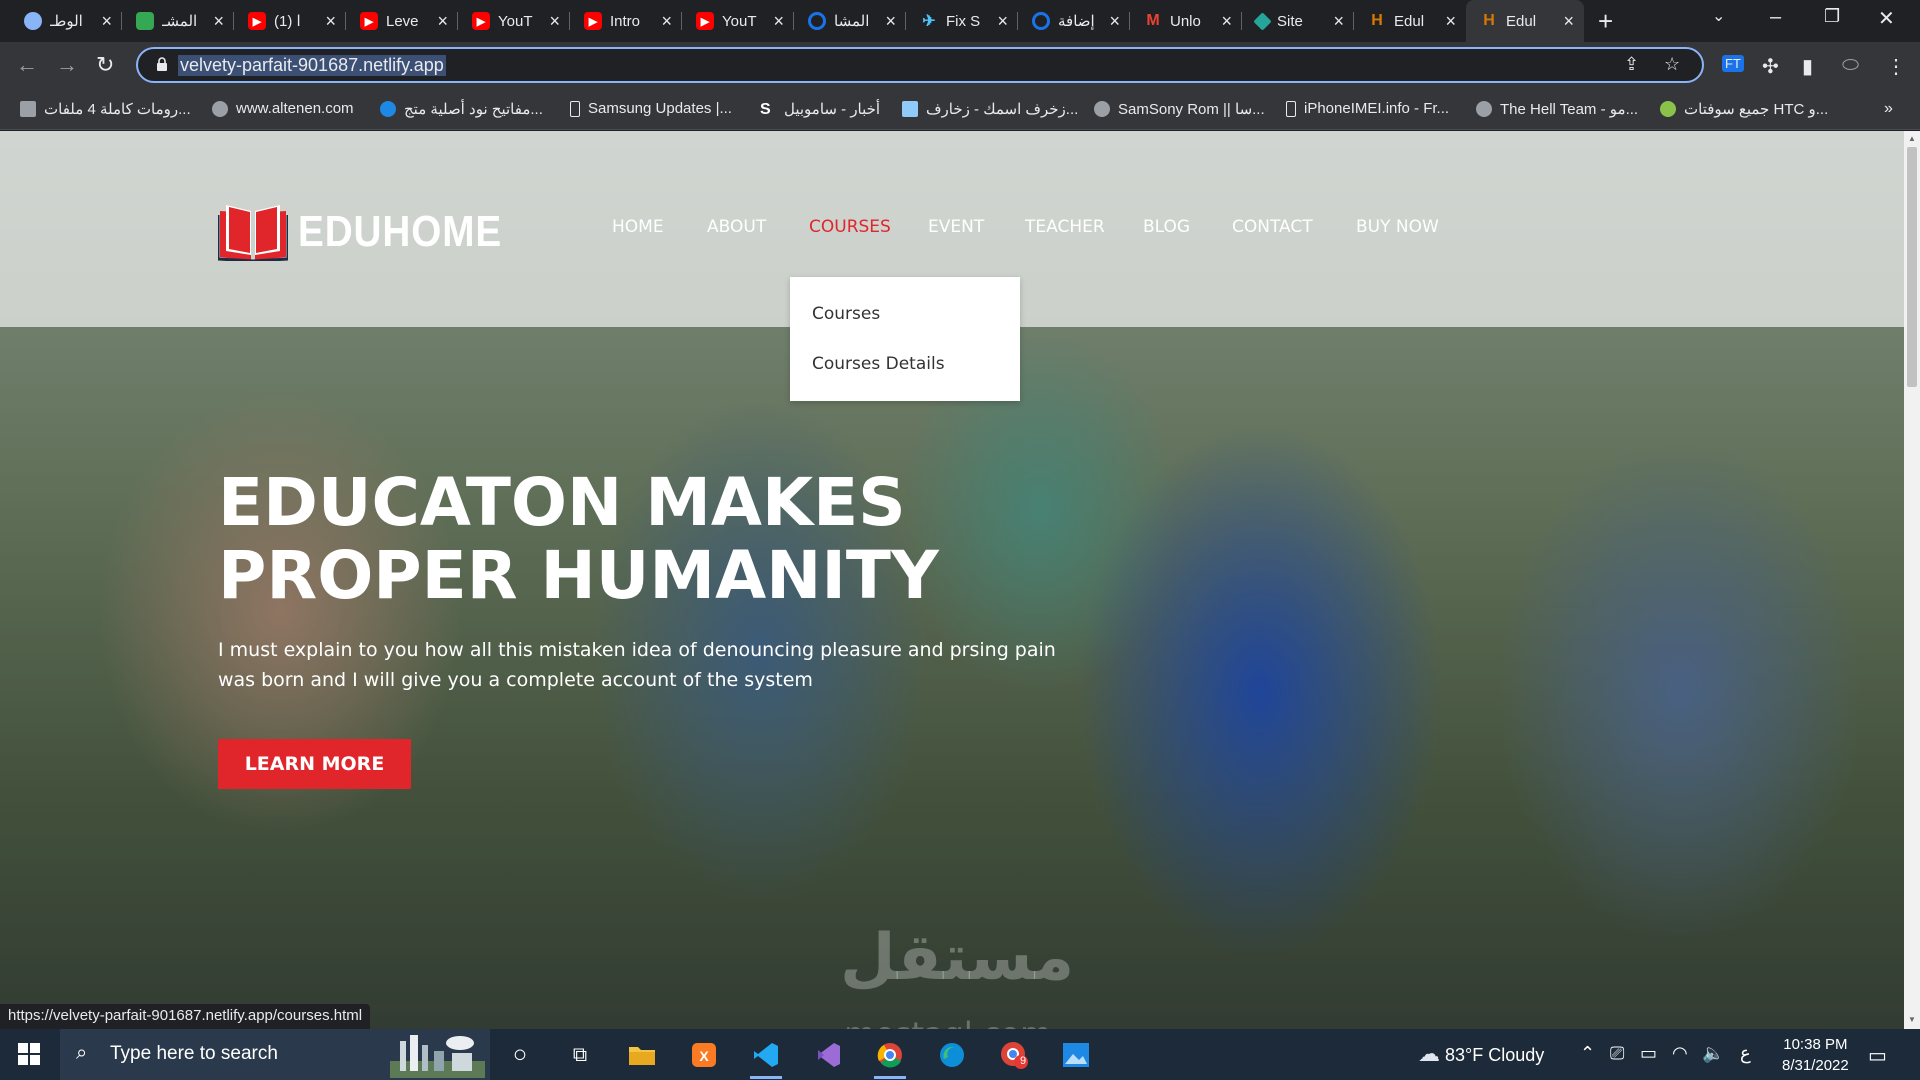 The width and height of the screenshot is (1920, 1080). Describe the element at coordinates (766, 1058) in the screenshot. I see `vscode-icon` at that location.